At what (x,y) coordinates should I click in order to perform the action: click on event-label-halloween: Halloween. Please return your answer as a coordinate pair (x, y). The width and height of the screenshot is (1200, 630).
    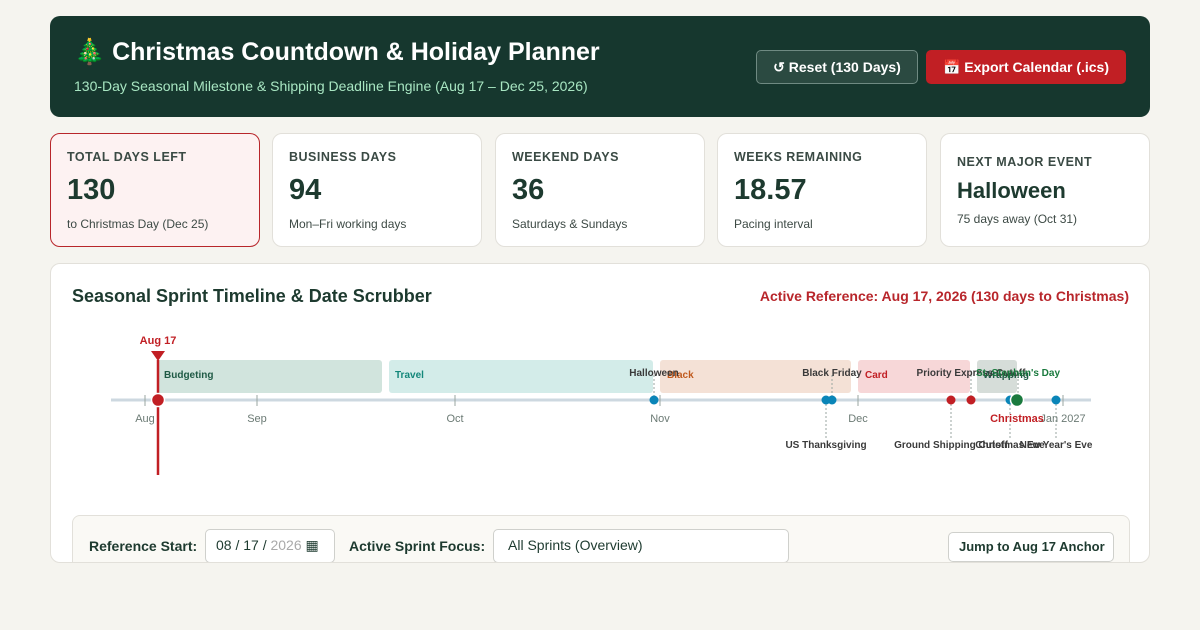
    Looking at the image, I should click on (653, 373).